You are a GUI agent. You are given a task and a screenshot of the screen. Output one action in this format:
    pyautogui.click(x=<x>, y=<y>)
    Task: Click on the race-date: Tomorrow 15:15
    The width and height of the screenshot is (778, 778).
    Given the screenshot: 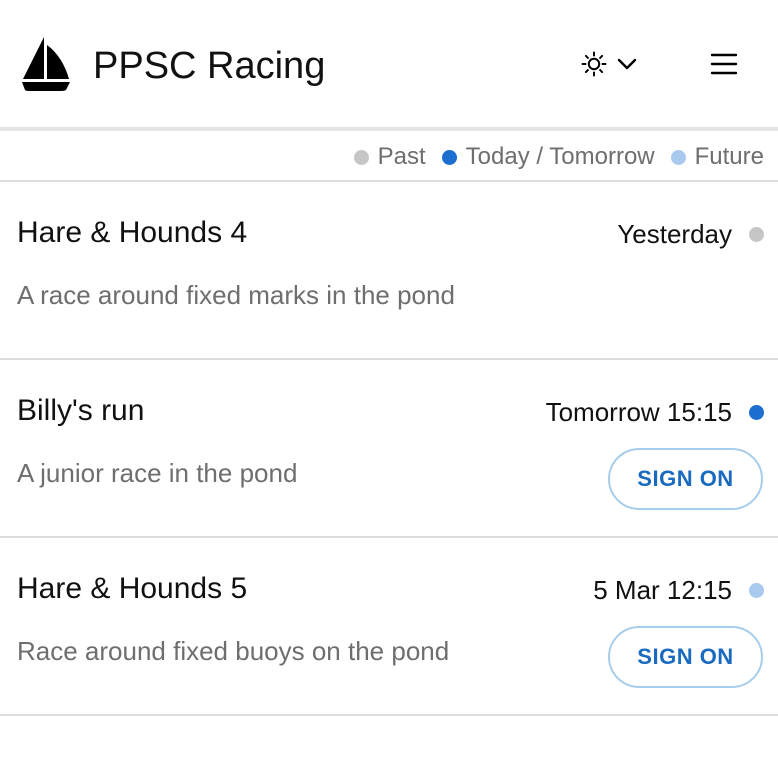 What is the action you would take?
    pyautogui.click(x=638, y=412)
    